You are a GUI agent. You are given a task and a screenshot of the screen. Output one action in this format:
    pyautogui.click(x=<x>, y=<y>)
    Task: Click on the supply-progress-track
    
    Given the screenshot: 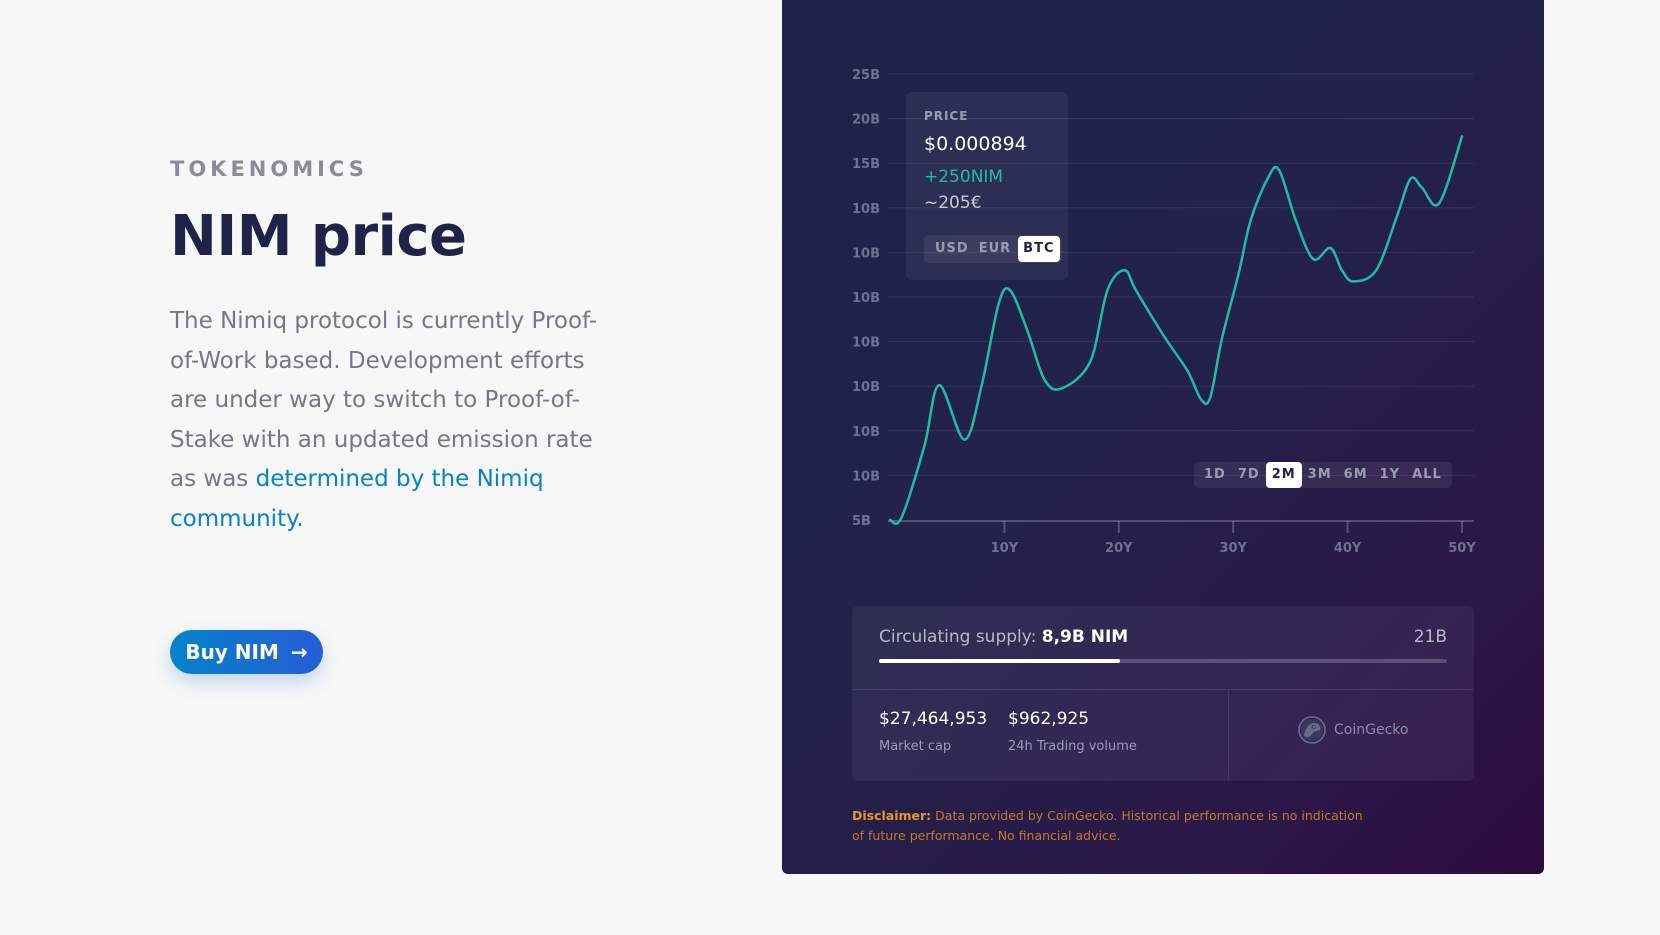 What is the action you would take?
    pyautogui.click(x=1163, y=661)
    